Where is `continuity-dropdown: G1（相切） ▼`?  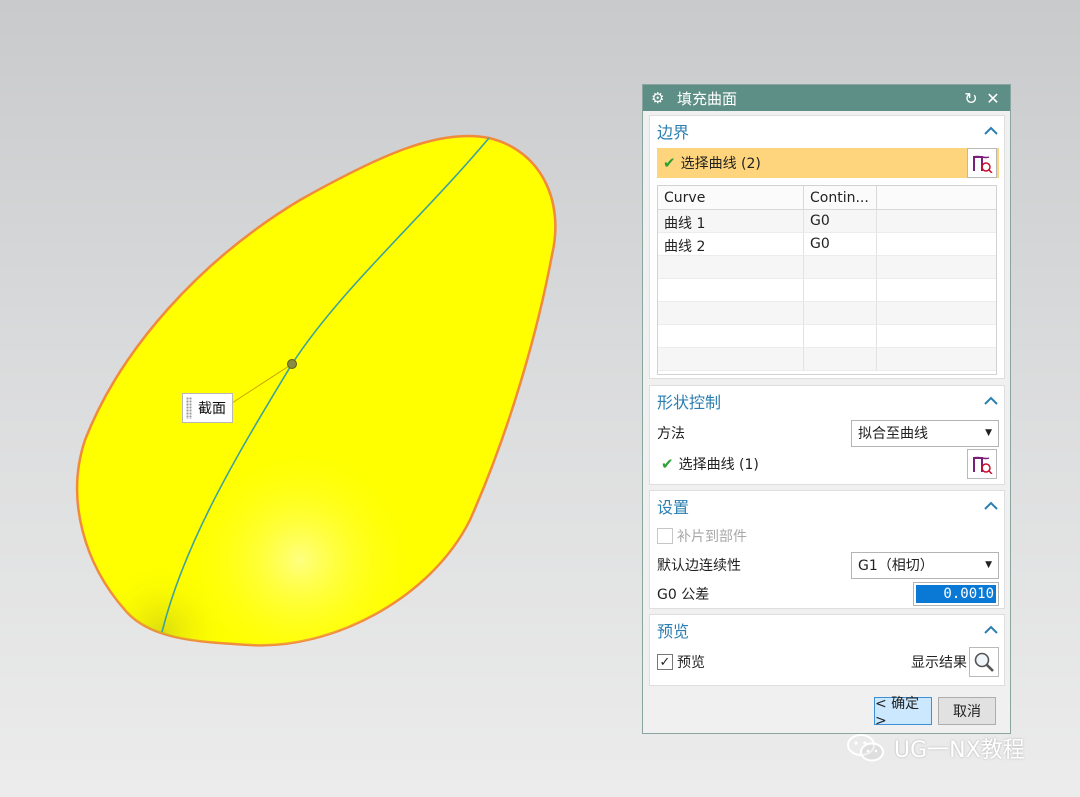 continuity-dropdown: G1（相切） ▼ is located at coordinates (925, 565).